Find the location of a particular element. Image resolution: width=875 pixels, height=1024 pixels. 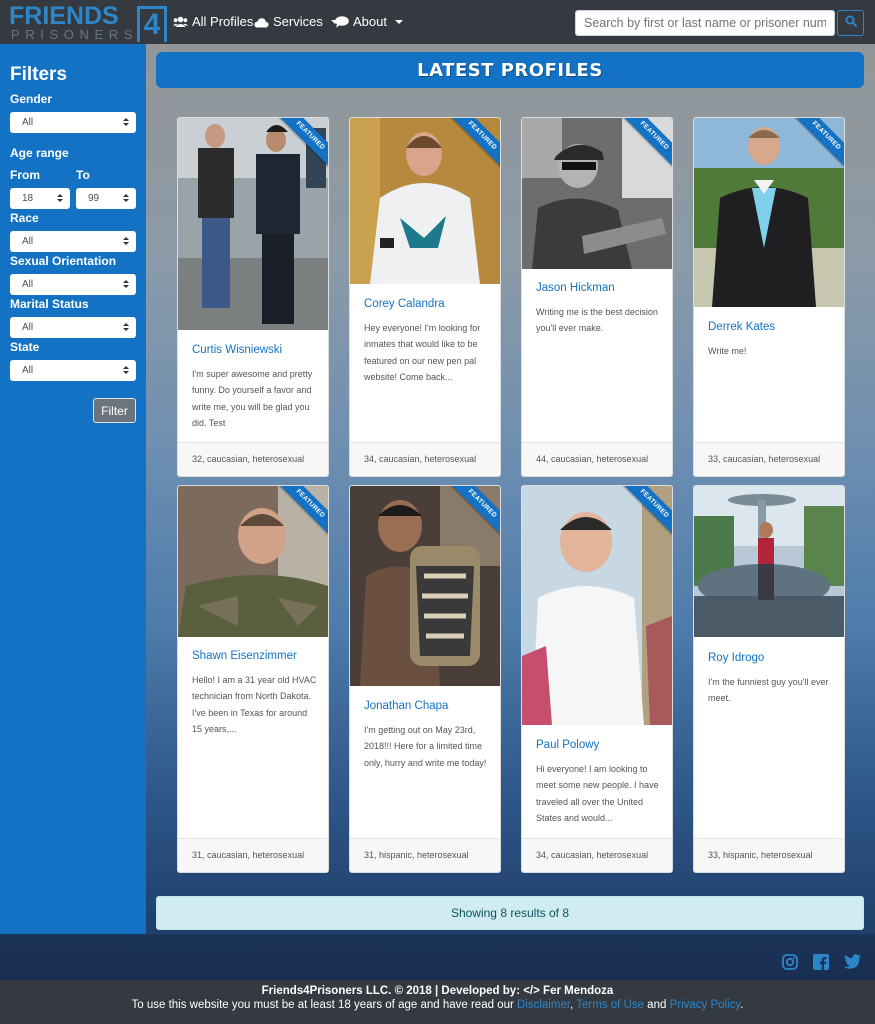

profile-name-link: Jonathan Chapa is located at coordinates (406, 706).